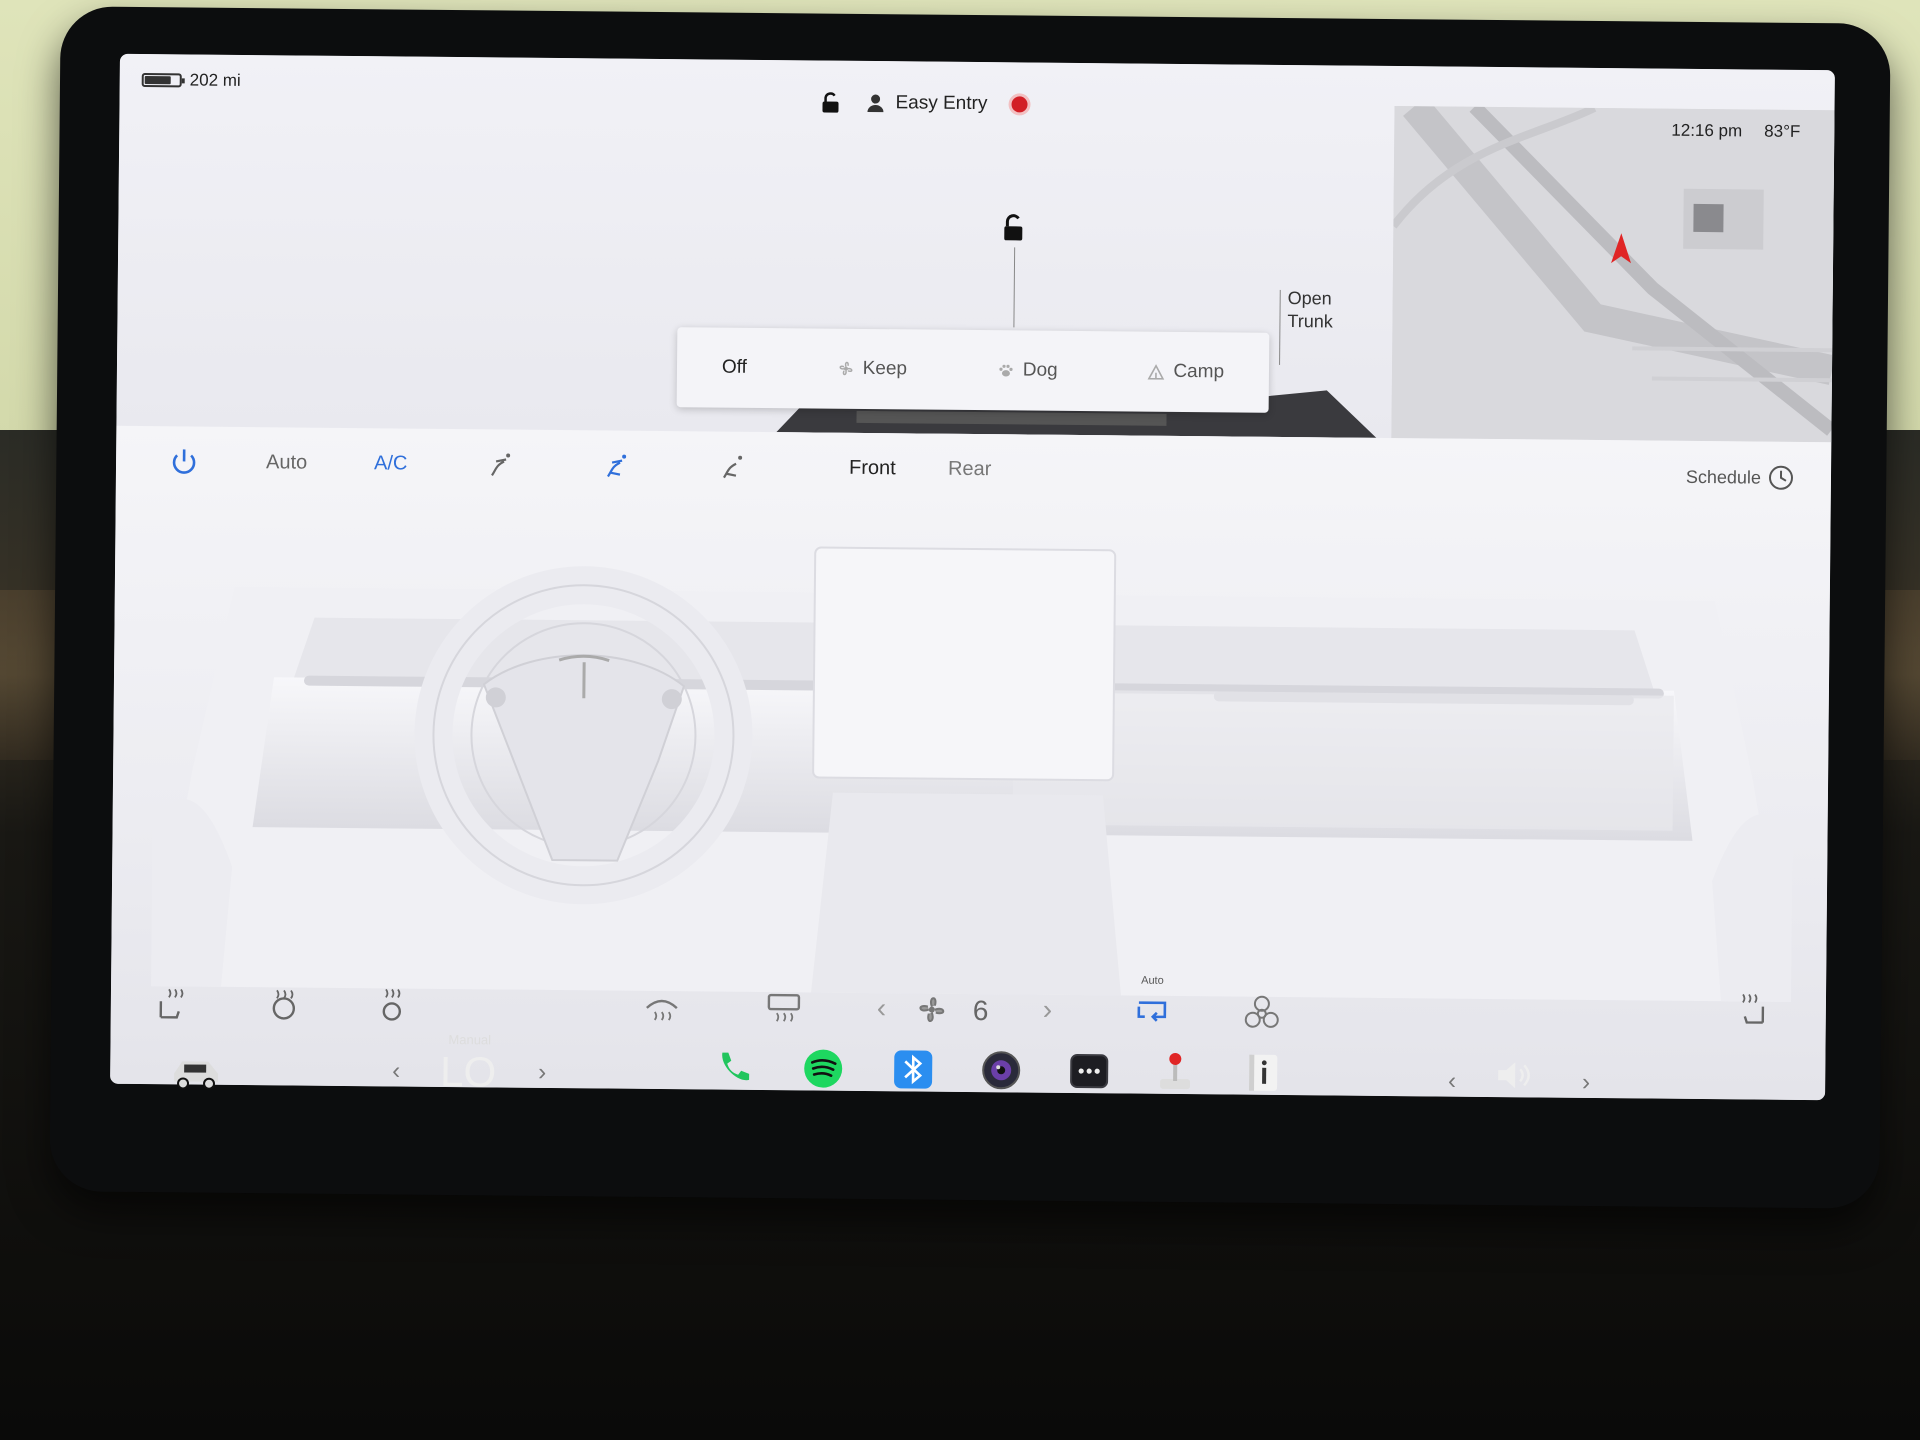 Image resolution: width=1920 pixels, height=1440 pixels. I want to click on fan-decrease-button: ‹, so click(882, 1008).